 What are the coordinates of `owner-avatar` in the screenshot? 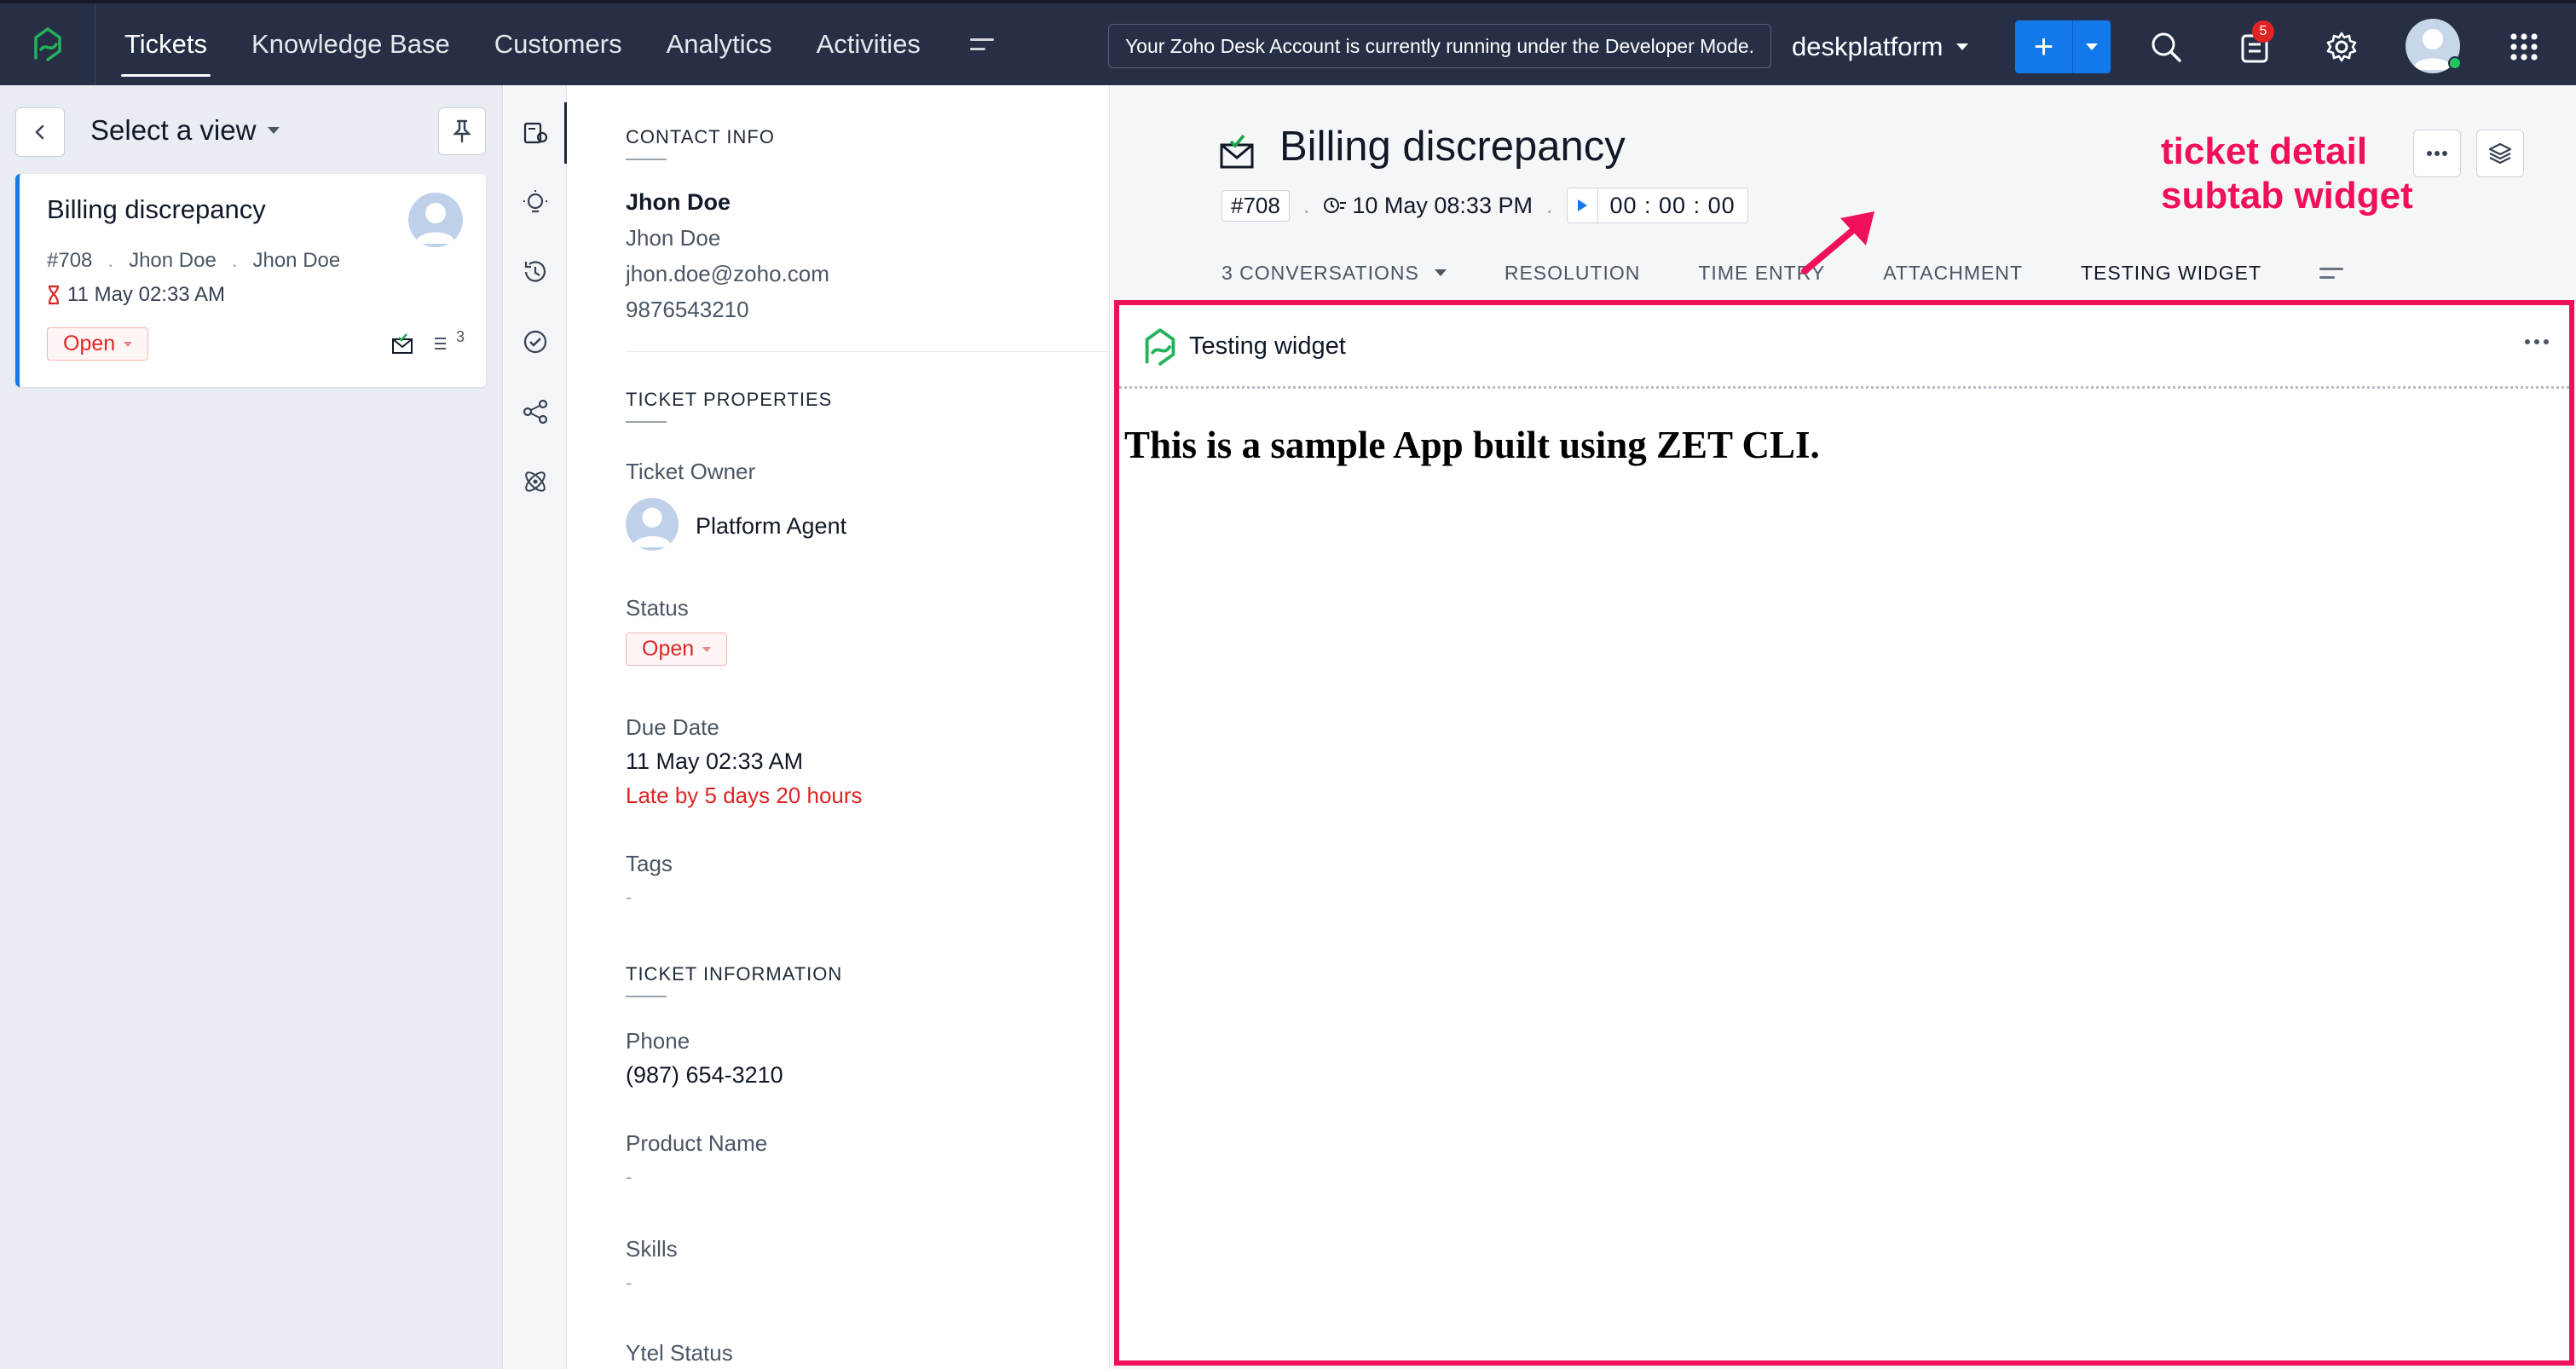 It's located at (652, 524).